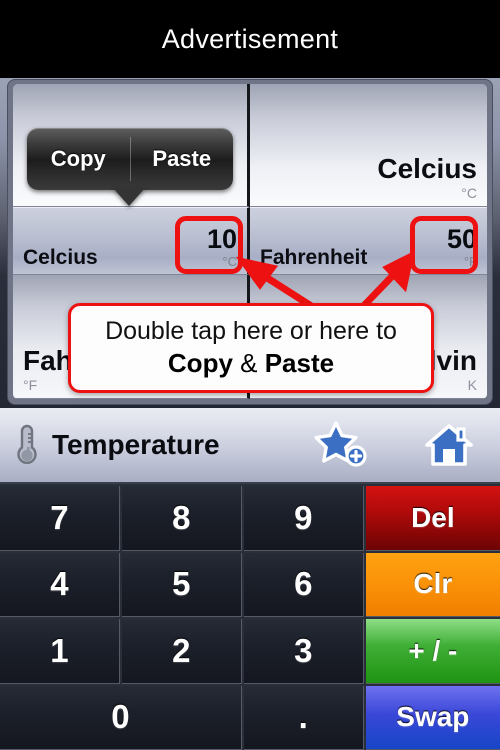  Describe the element at coordinates (250, 446) in the screenshot. I see `toolbar: Temperature` at that location.